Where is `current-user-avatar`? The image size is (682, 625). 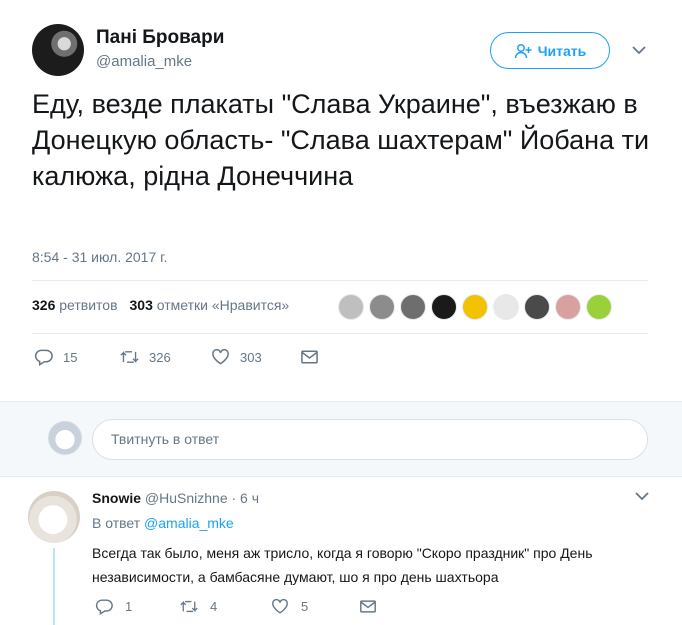
current-user-avatar is located at coordinates (65, 438).